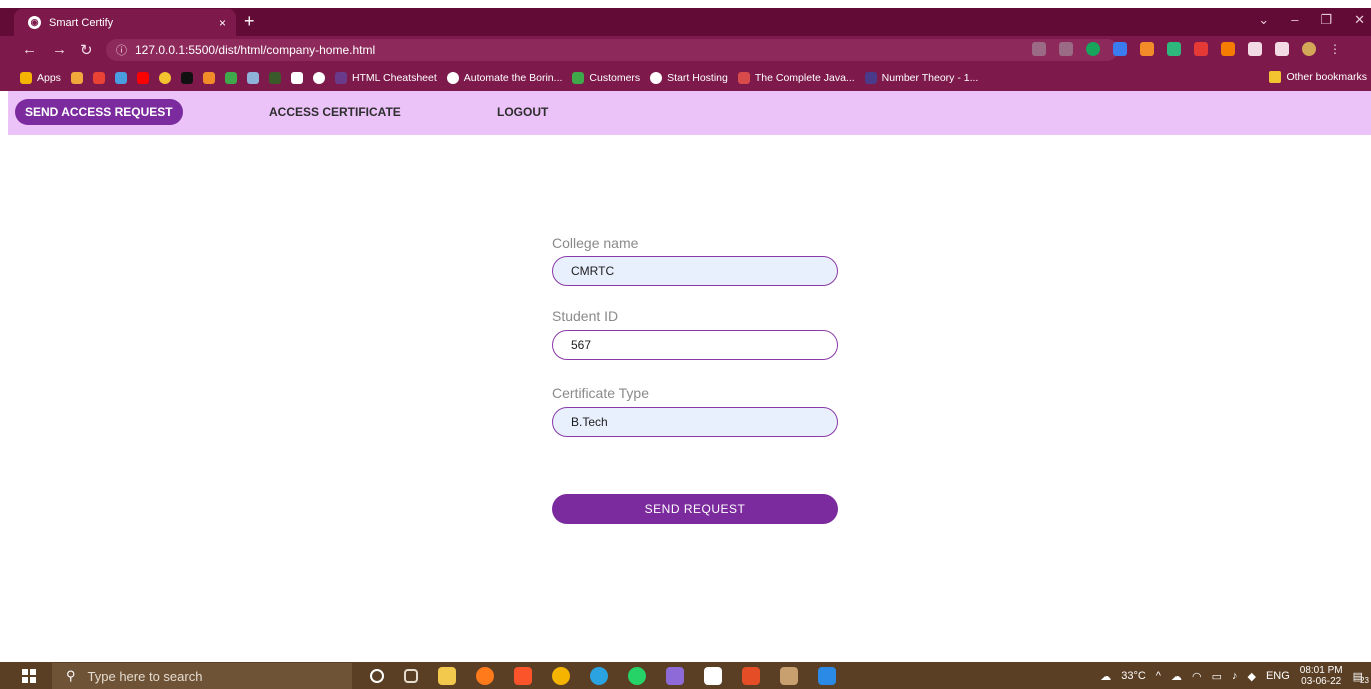  What do you see at coordinates (1187, 49) in the screenshot?
I see `extensions-bar: ⋮` at bounding box center [1187, 49].